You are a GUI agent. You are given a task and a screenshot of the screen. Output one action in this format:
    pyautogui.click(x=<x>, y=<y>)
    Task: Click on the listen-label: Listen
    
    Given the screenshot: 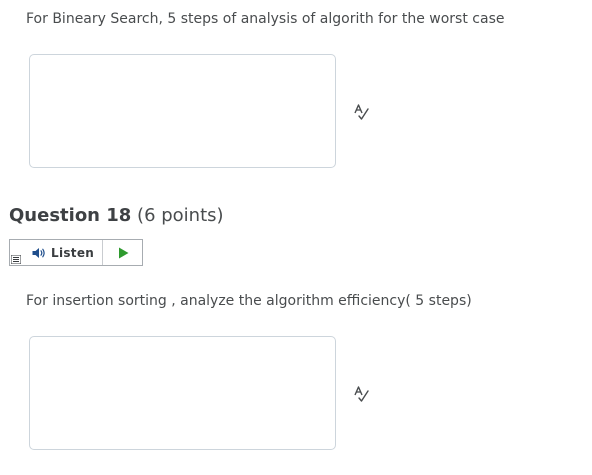 What is the action you would take?
    pyautogui.click(x=73, y=252)
    